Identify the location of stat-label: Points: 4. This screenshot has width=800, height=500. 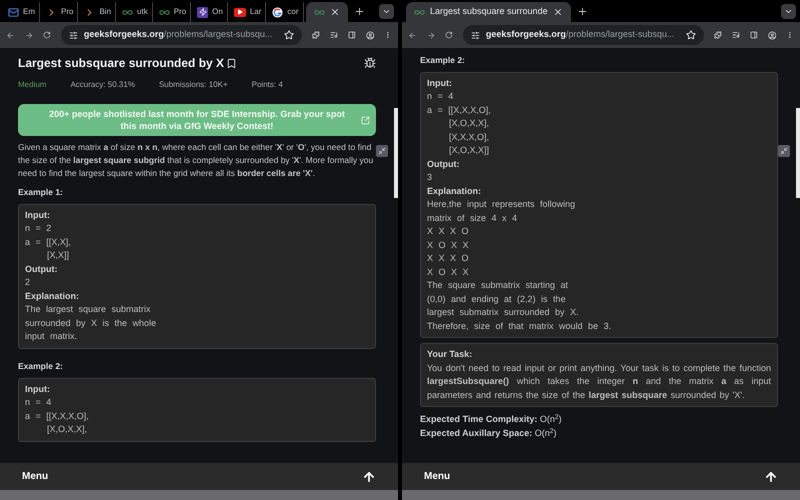
(267, 85).